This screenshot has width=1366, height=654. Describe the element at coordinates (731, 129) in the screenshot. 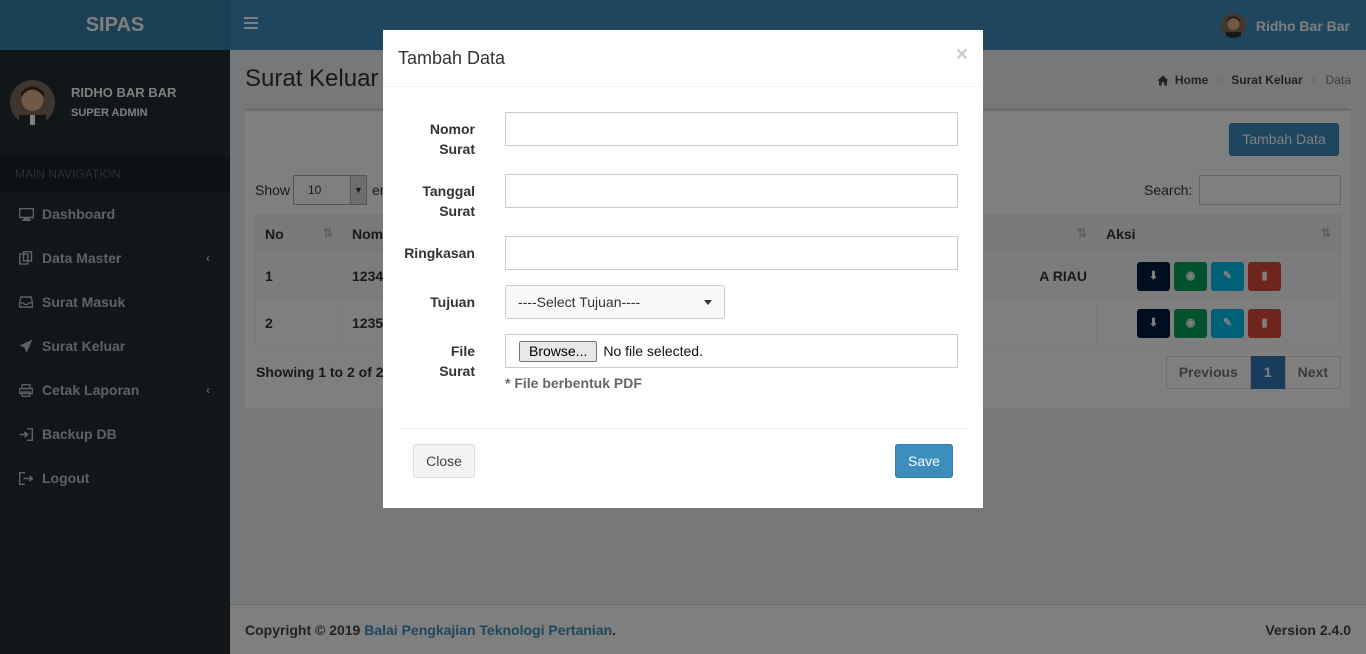

I see `nomor-surat-input` at that location.